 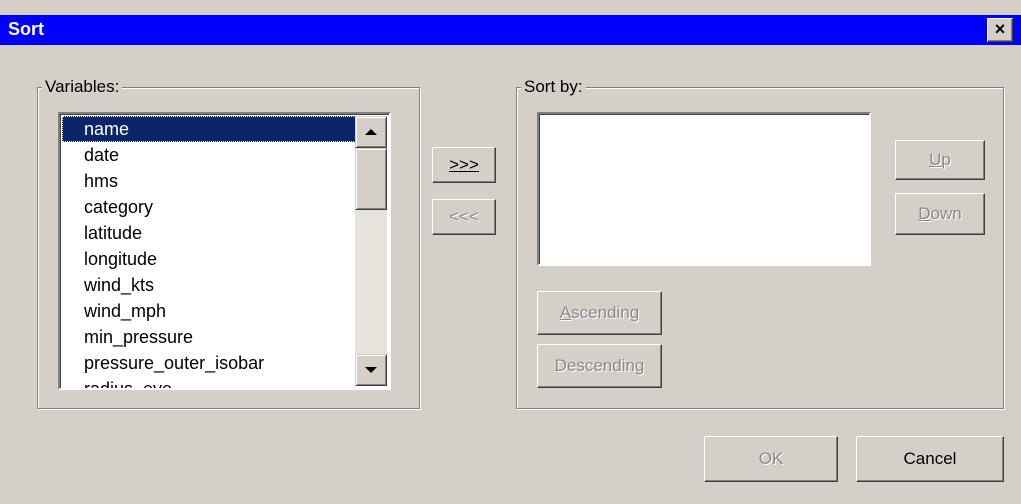 I want to click on add-to-sort-label: >>>, so click(x=464, y=164).